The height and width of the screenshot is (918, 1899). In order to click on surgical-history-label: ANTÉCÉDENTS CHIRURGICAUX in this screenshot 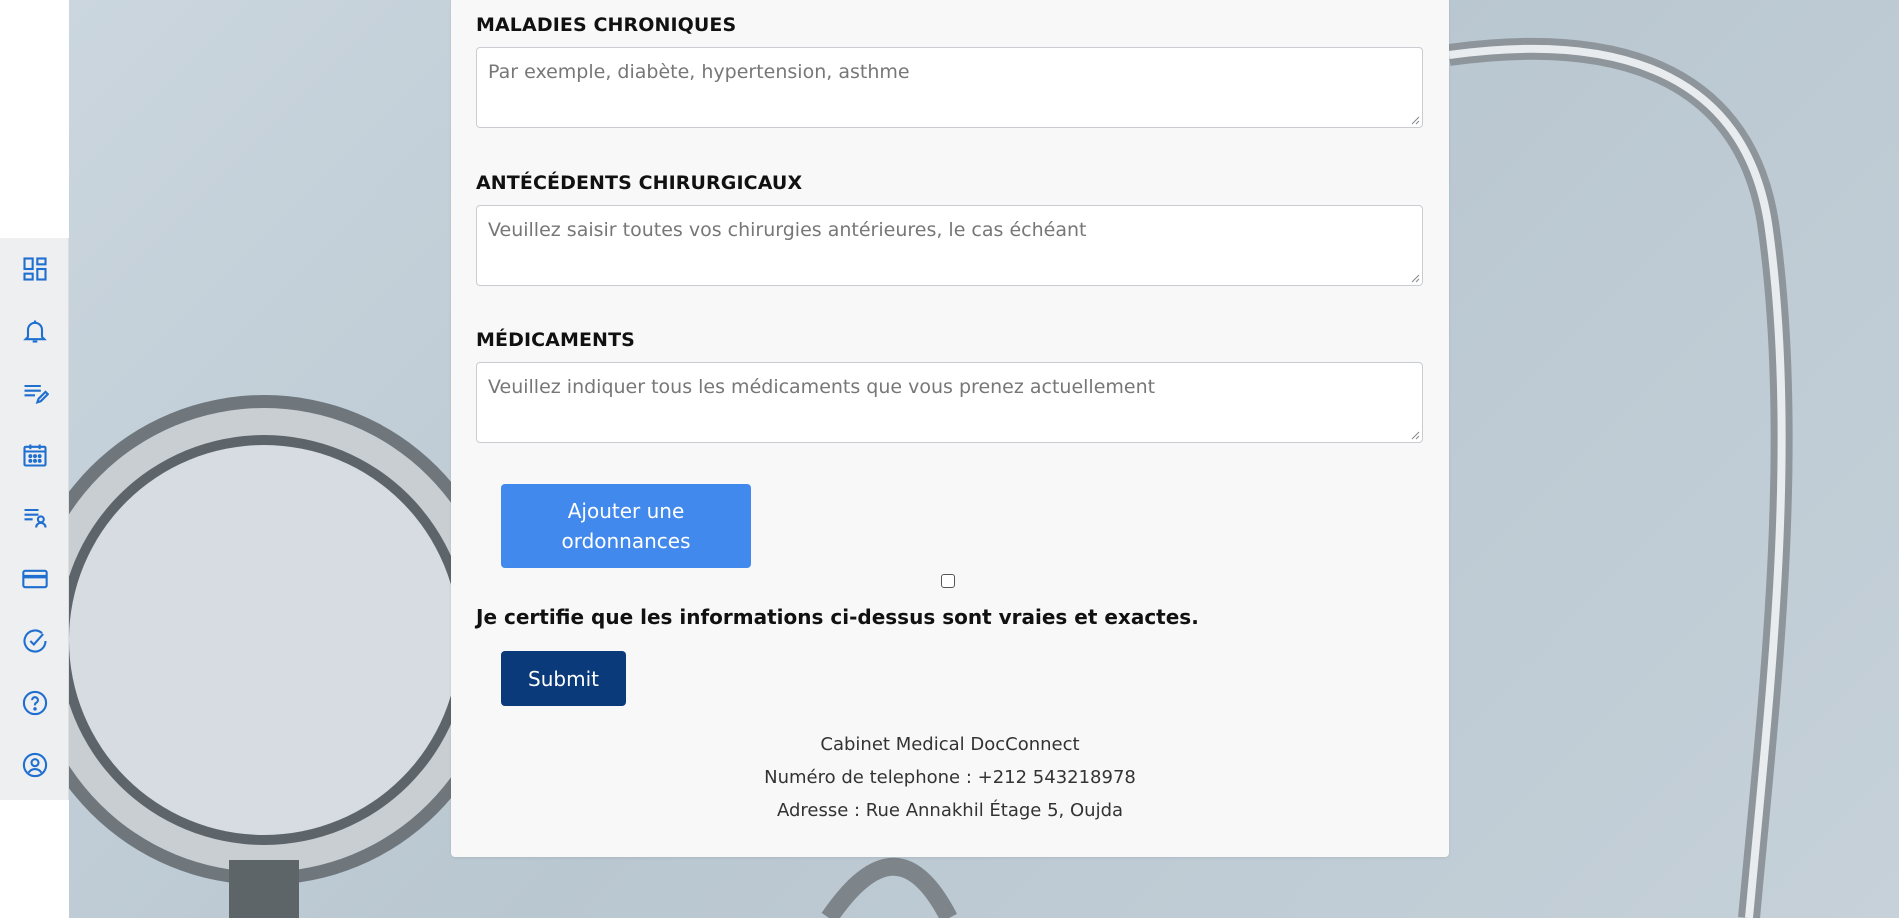, I will do `click(639, 183)`.